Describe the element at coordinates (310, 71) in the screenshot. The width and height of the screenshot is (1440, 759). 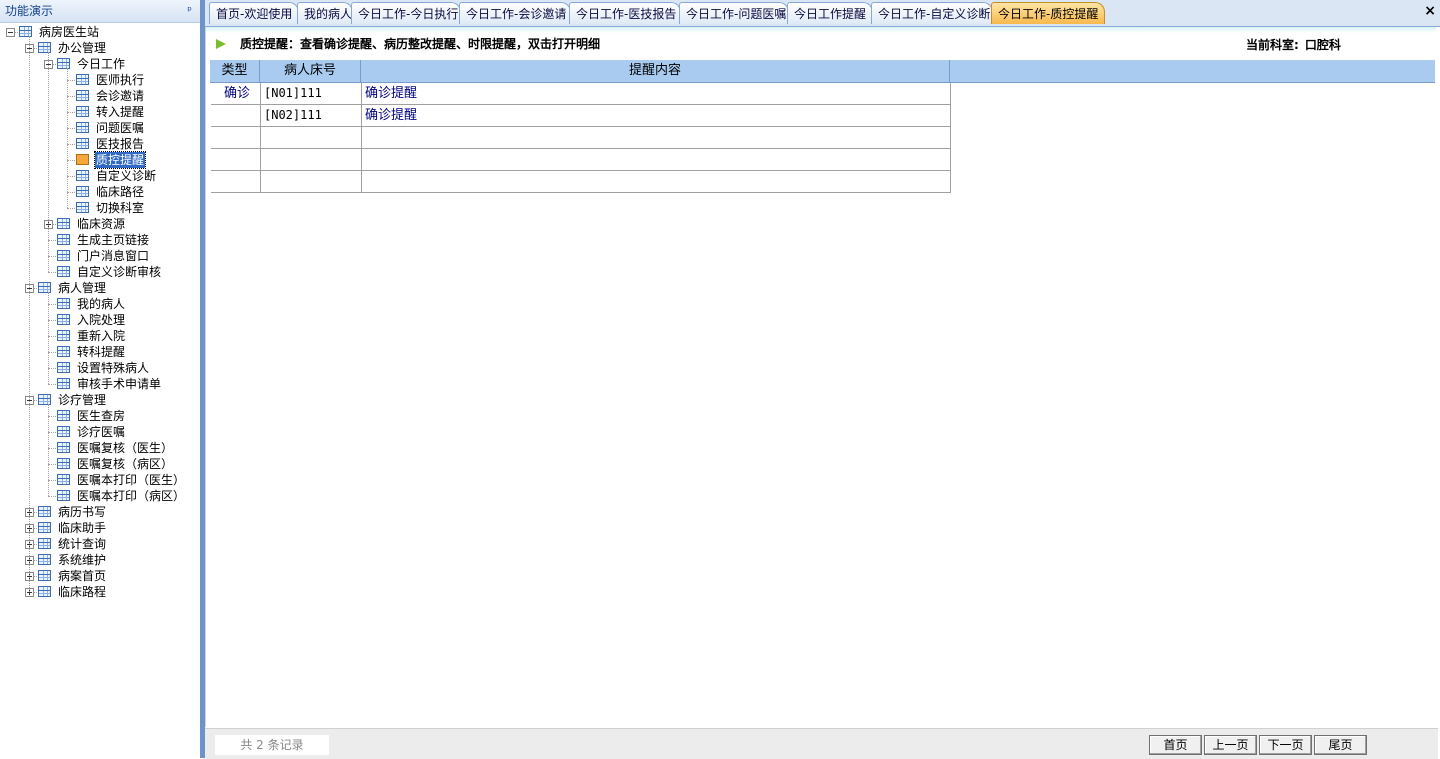
I see `header-bed: 病人床号` at that location.